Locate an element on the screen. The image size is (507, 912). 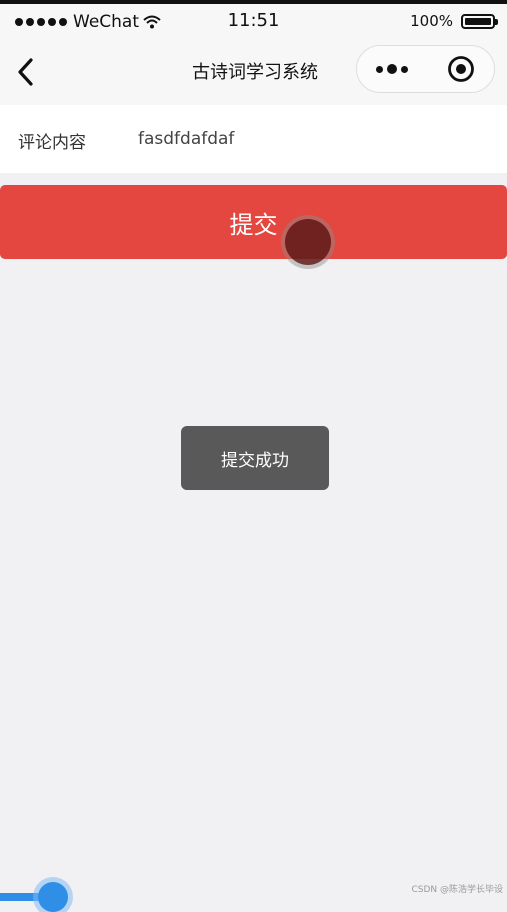
floating-ball is located at coordinates (53, 897).